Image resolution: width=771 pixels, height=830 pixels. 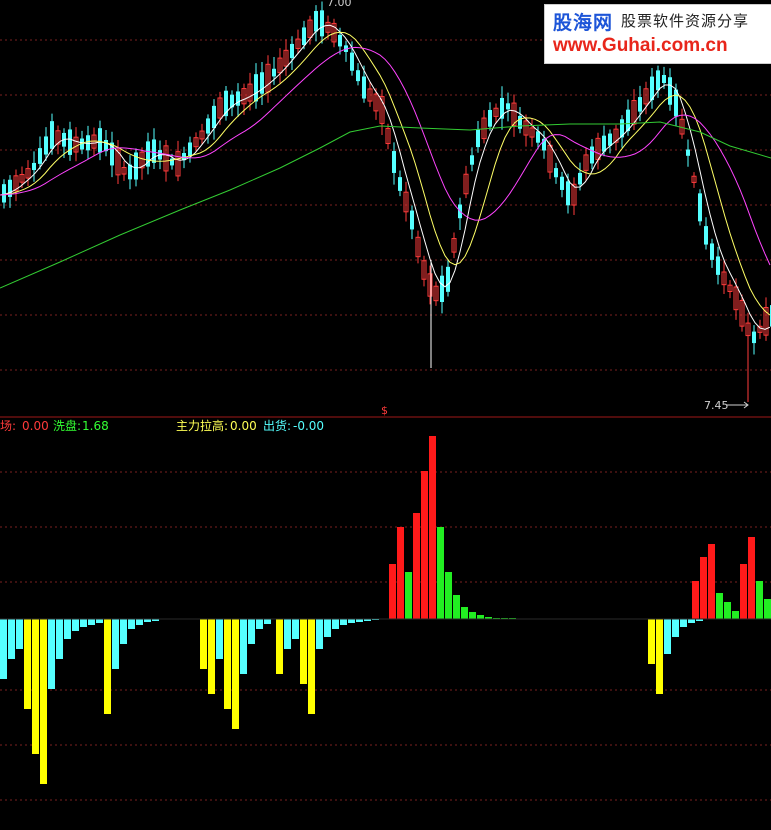 What do you see at coordinates (385, 426) in the screenshot?
I see `indicator-legend: 退场: 0.00 洗盘: 1.68 主力拉高: 0.00 出货: -0.00` at bounding box center [385, 426].